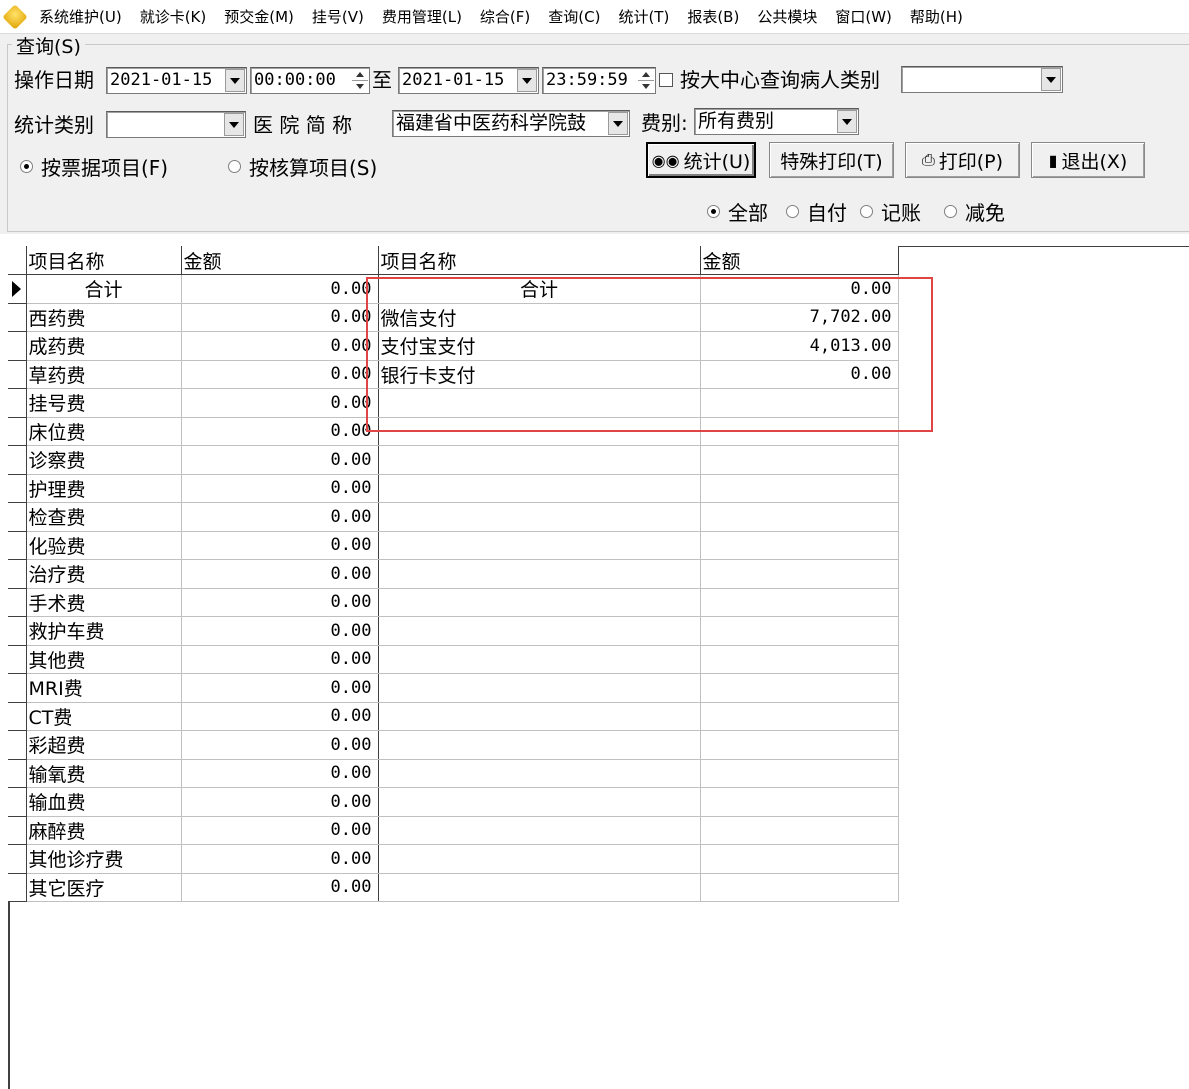 This screenshot has height=1089, width=1189. What do you see at coordinates (104, 716) in the screenshot?
I see `cell-item-name: CT费` at bounding box center [104, 716].